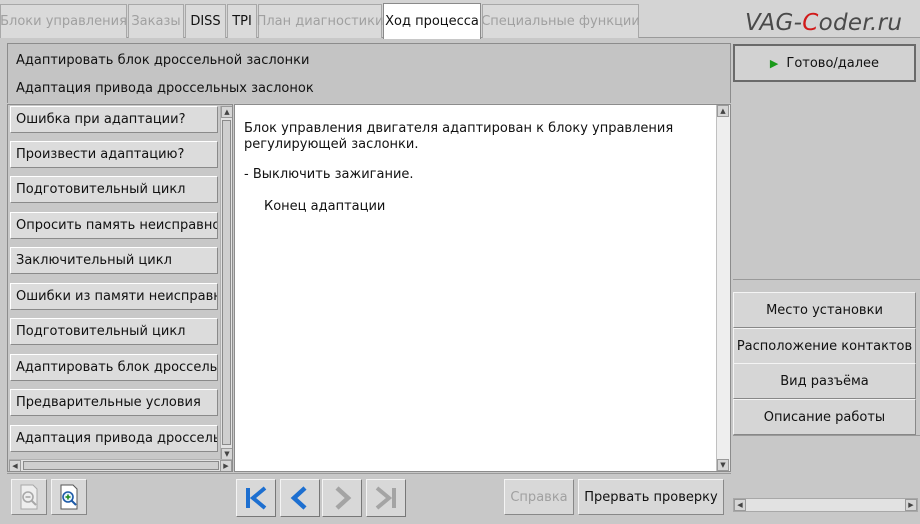 The image size is (920, 524). I want to click on step-item: Адаптация привода дроссельных заслонок, so click(114, 438).